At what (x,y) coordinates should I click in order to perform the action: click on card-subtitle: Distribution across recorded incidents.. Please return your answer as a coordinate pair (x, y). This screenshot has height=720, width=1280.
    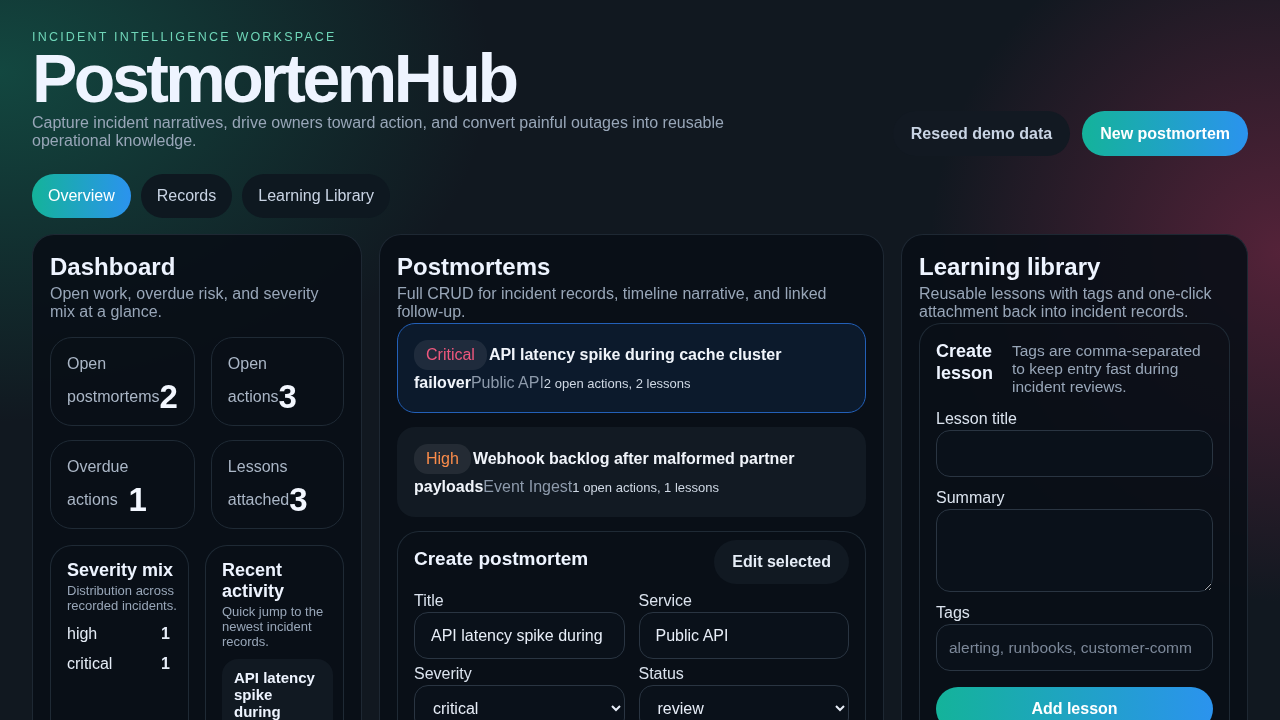
    Looking at the image, I should click on (122, 598).